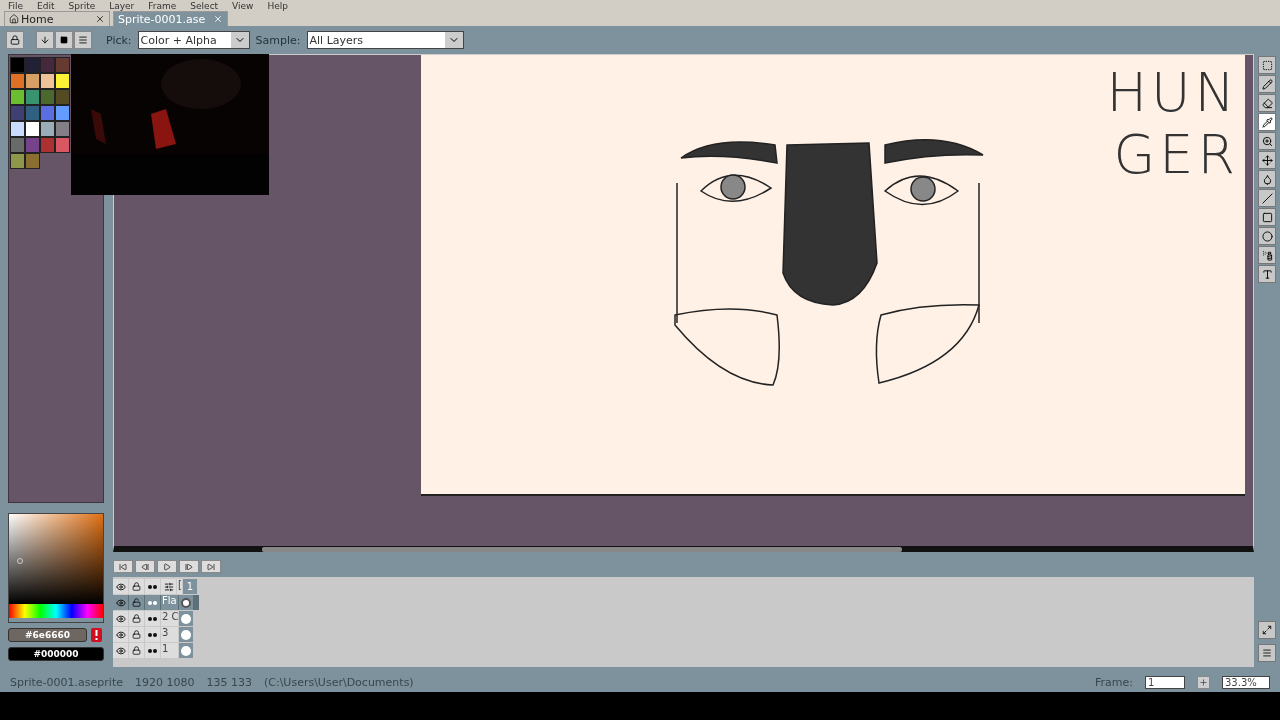  What do you see at coordinates (278, 40) in the screenshot?
I see `sample-label: Sample:` at bounding box center [278, 40].